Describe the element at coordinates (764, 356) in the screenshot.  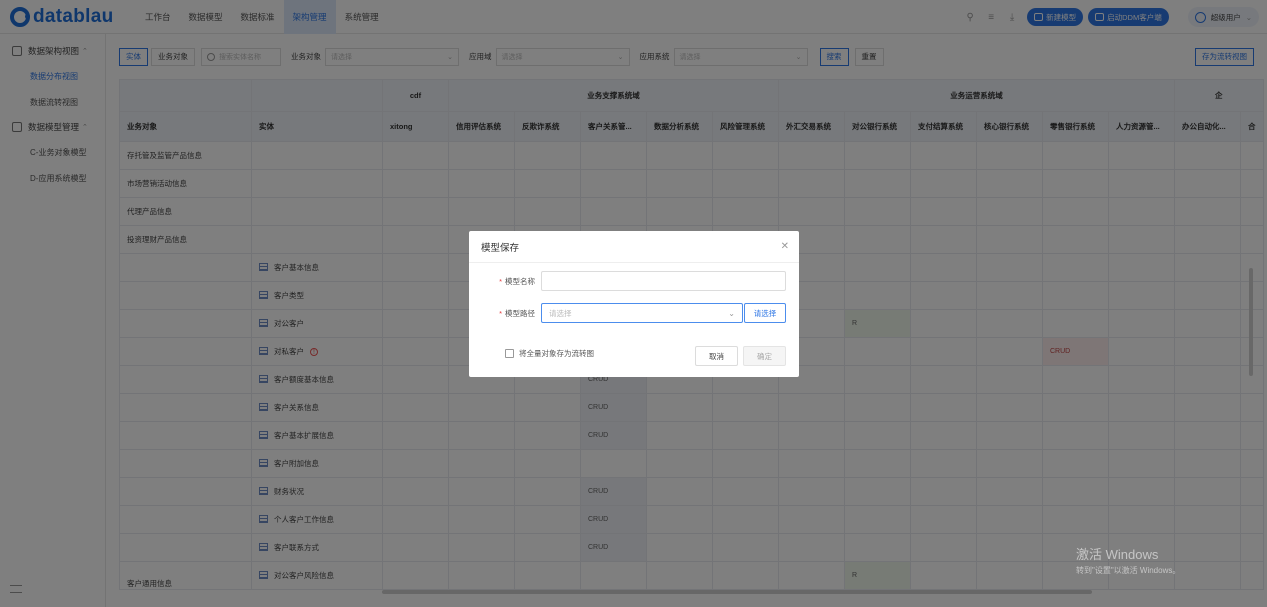
I see `confirm-button: 确定` at that location.